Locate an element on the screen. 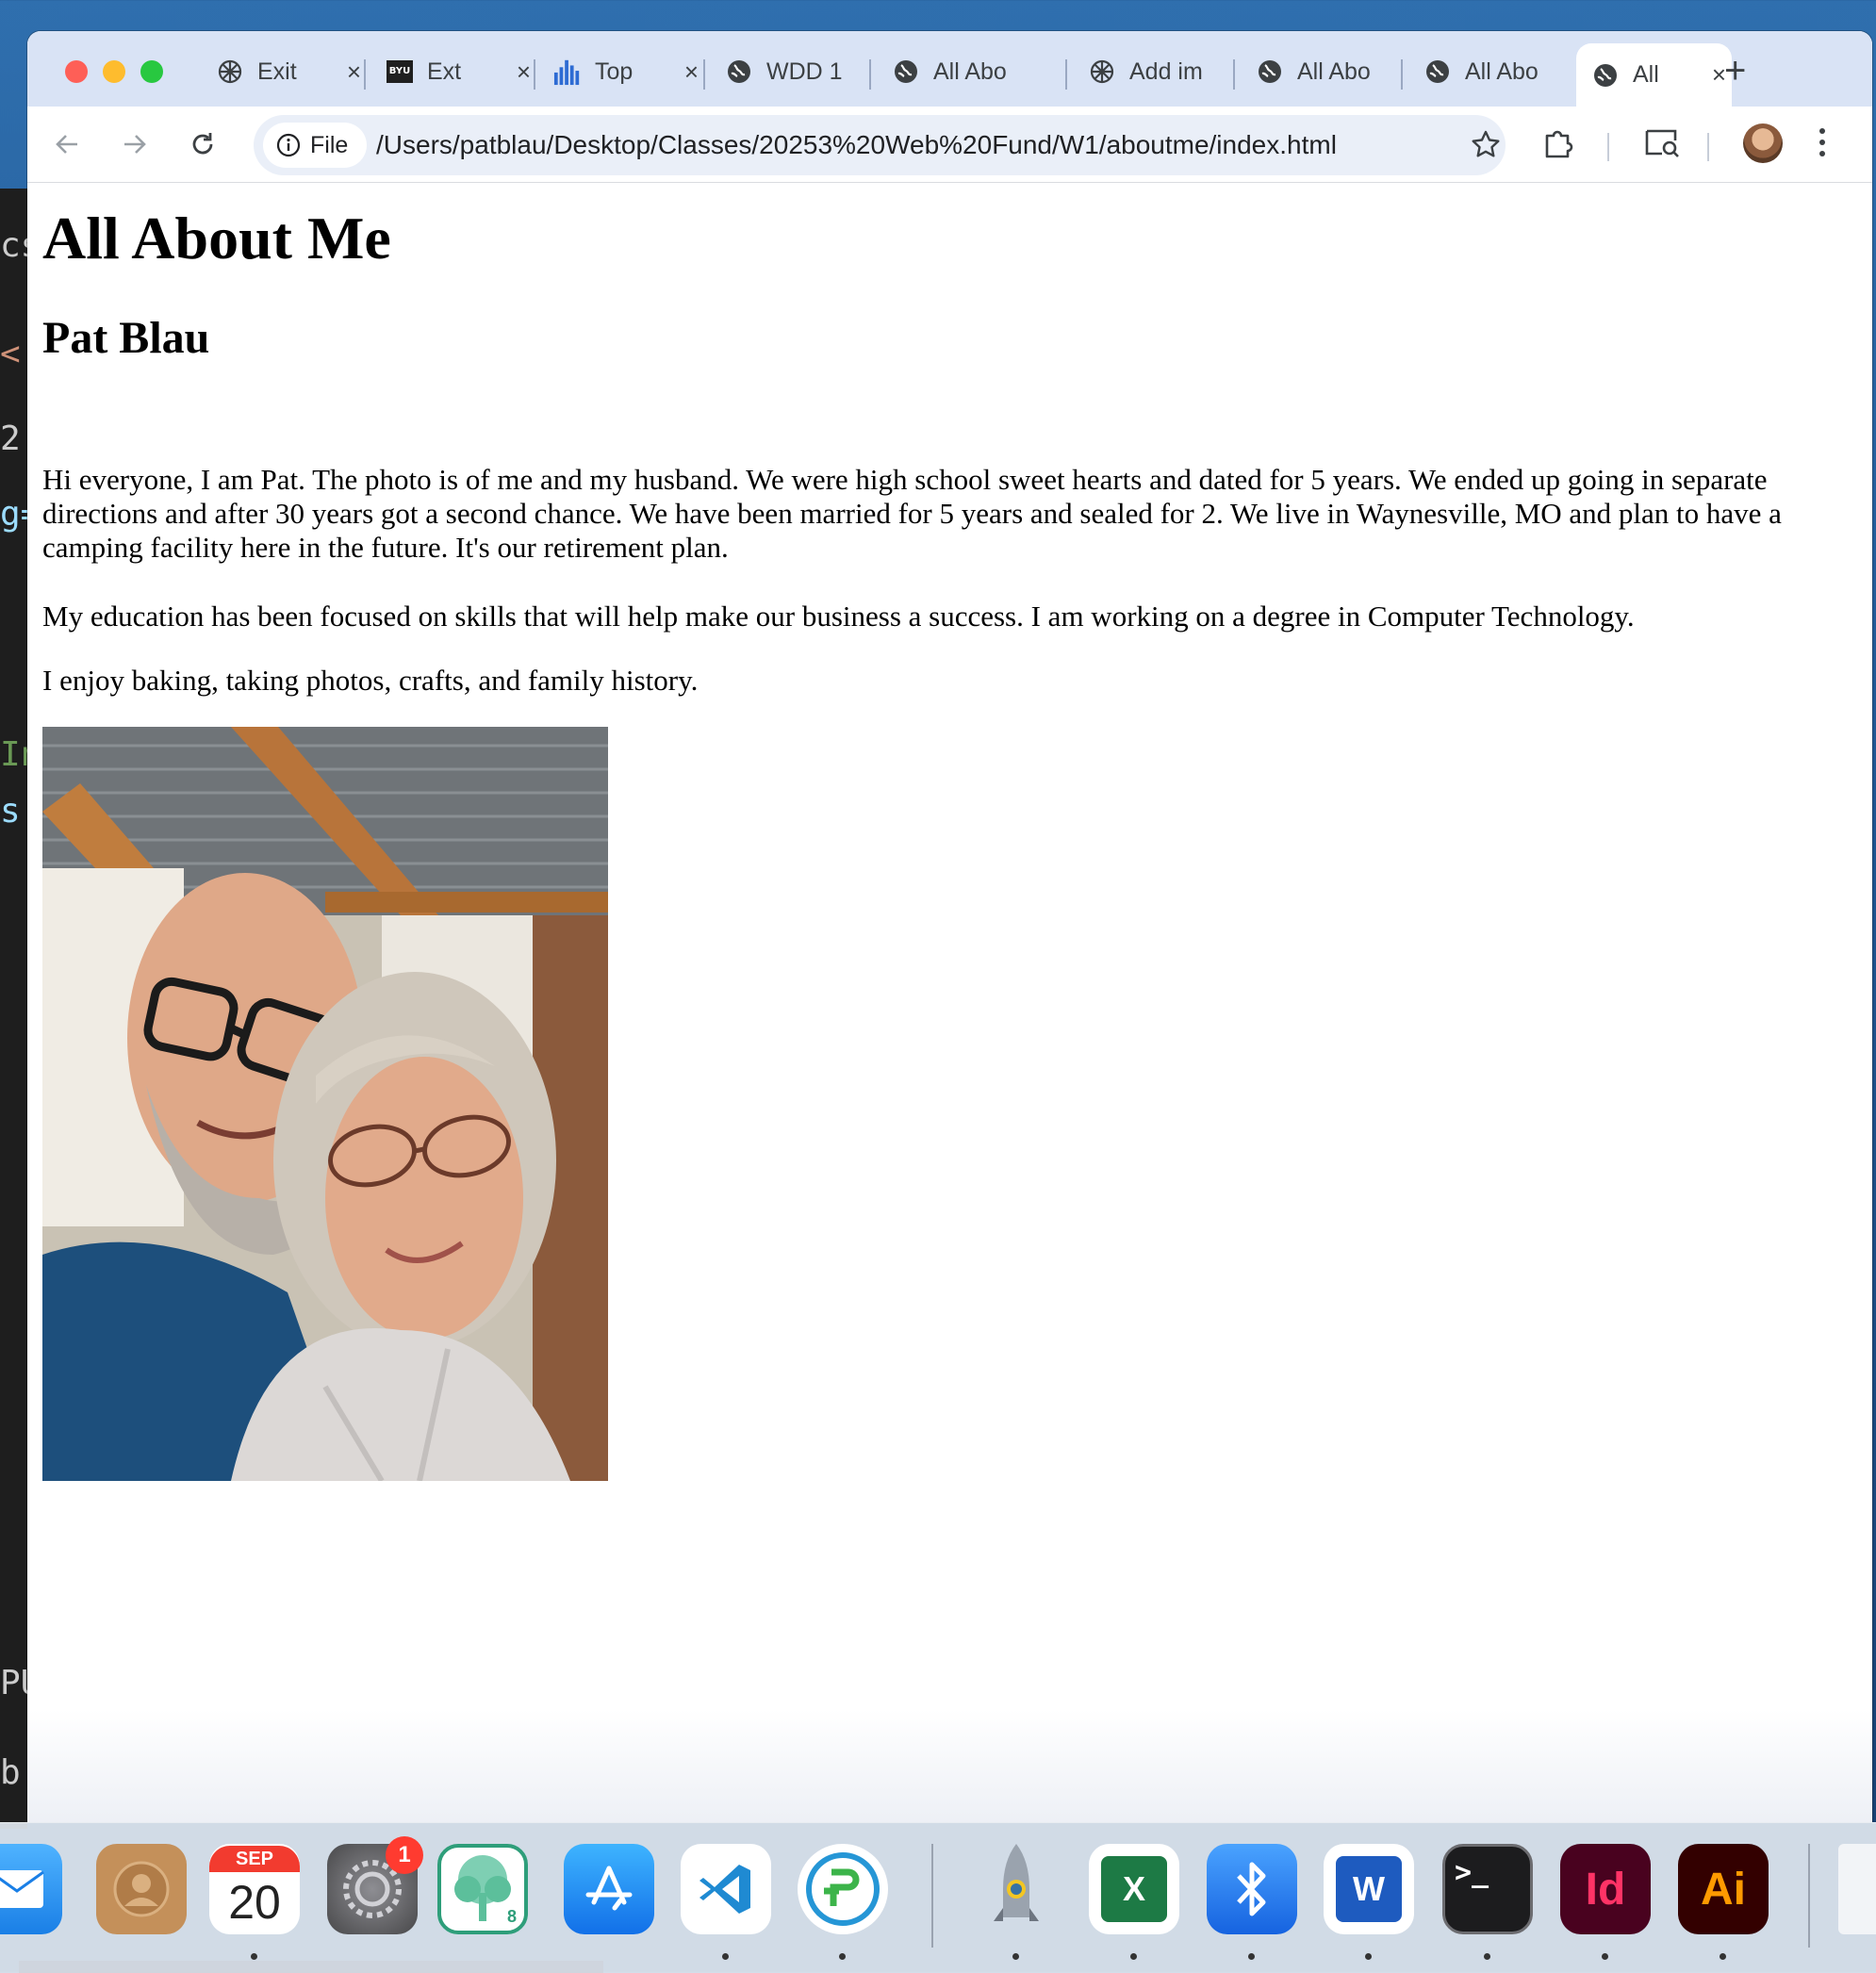 The height and width of the screenshot is (1973, 1876). excel-app-icon: X is located at coordinates (1134, 1889).